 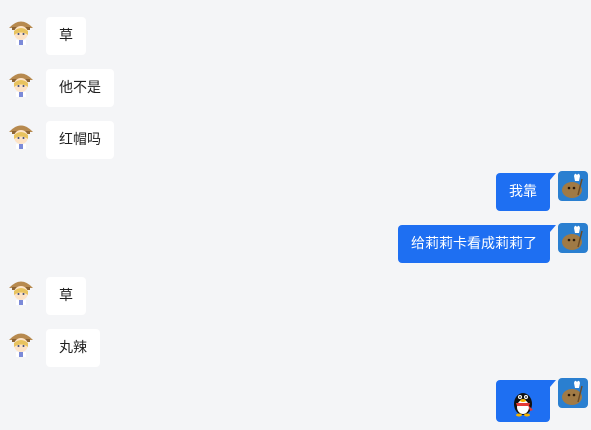 What do you see at coordinates (526, 192) in the screenshot?
I see `message-bubble: 我靠` at bounding box center [526, 192].